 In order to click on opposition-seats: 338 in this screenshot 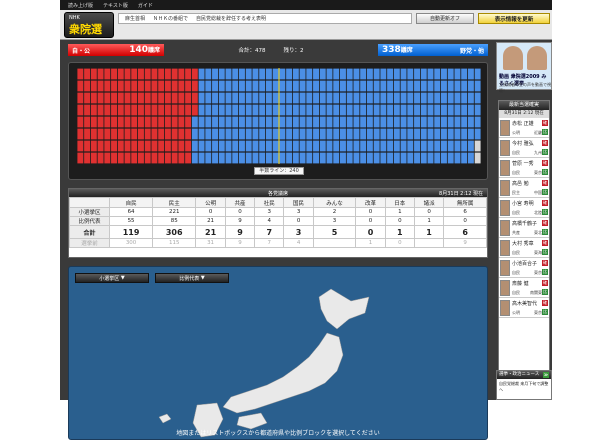, I will do `click(391, 50)`.